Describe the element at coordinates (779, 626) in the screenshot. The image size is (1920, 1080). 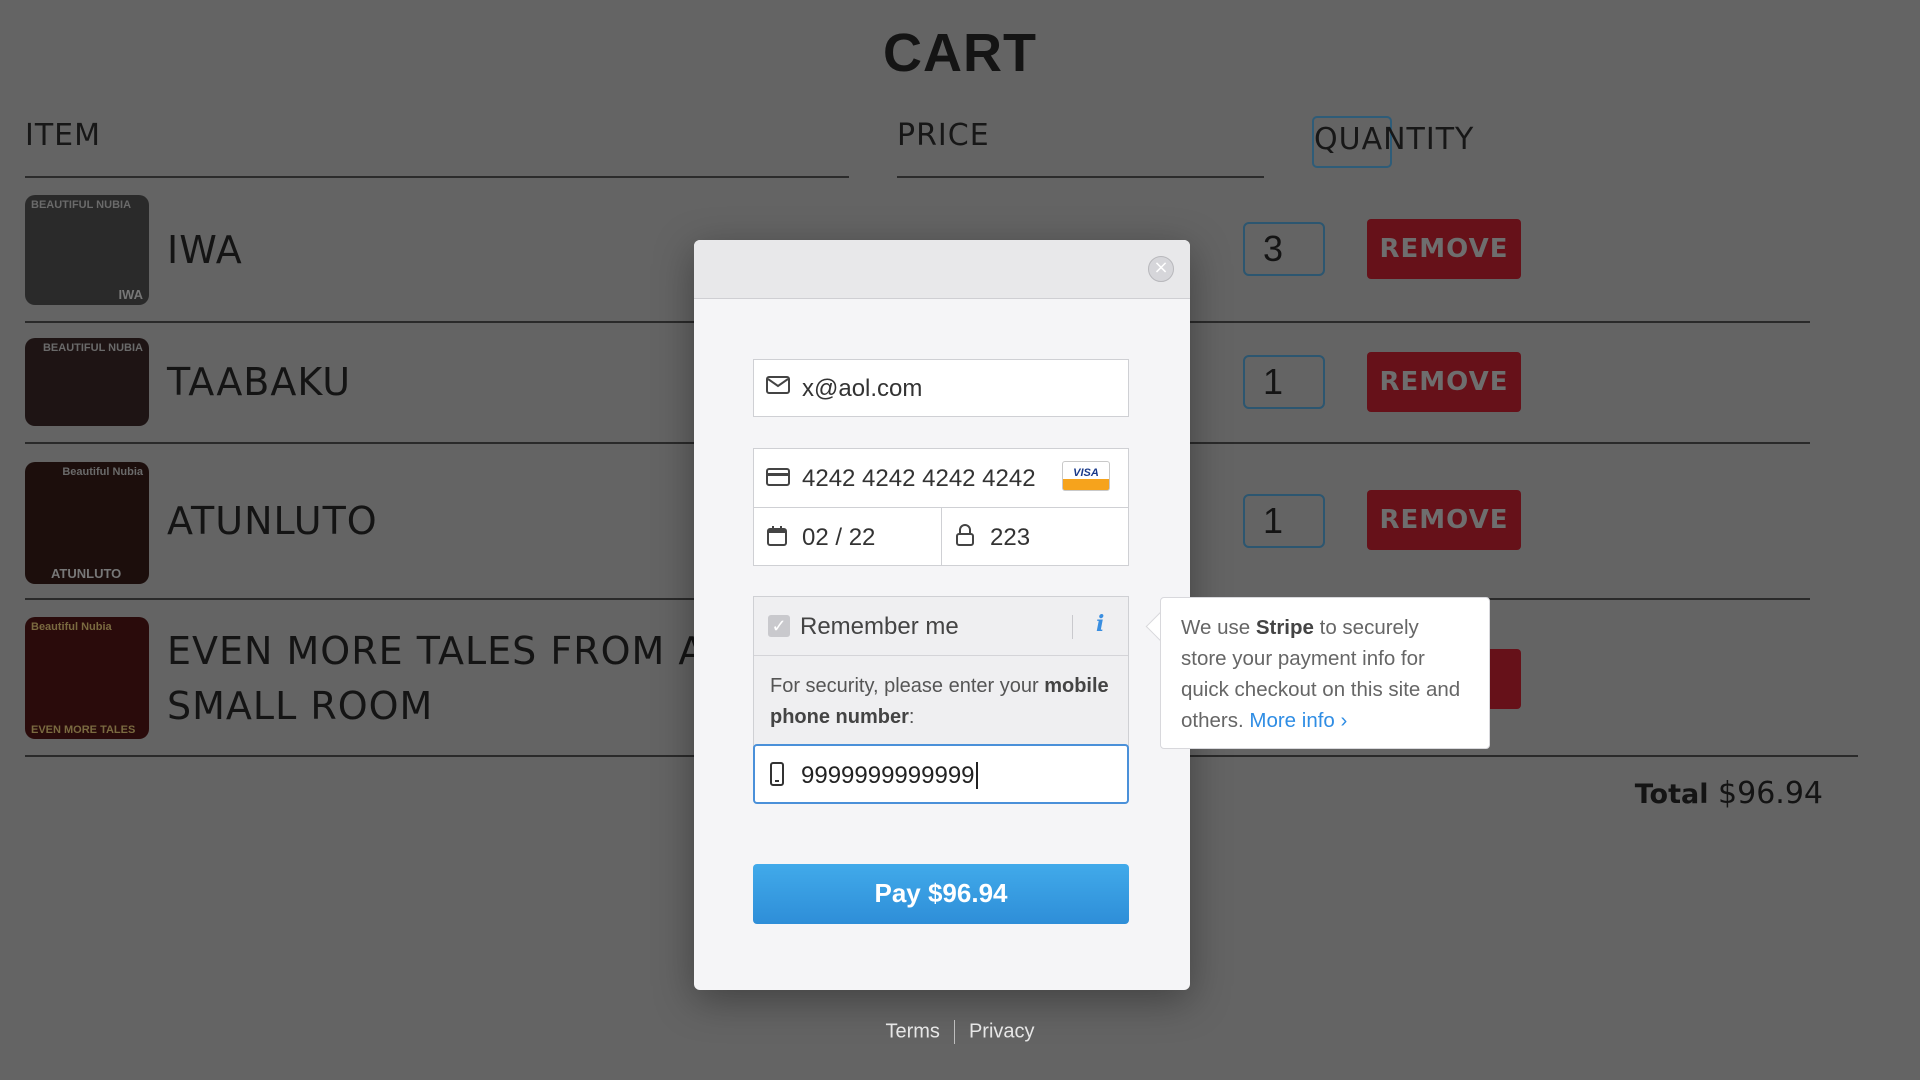
I see `remember-me-checkbox: ✓` at that location.